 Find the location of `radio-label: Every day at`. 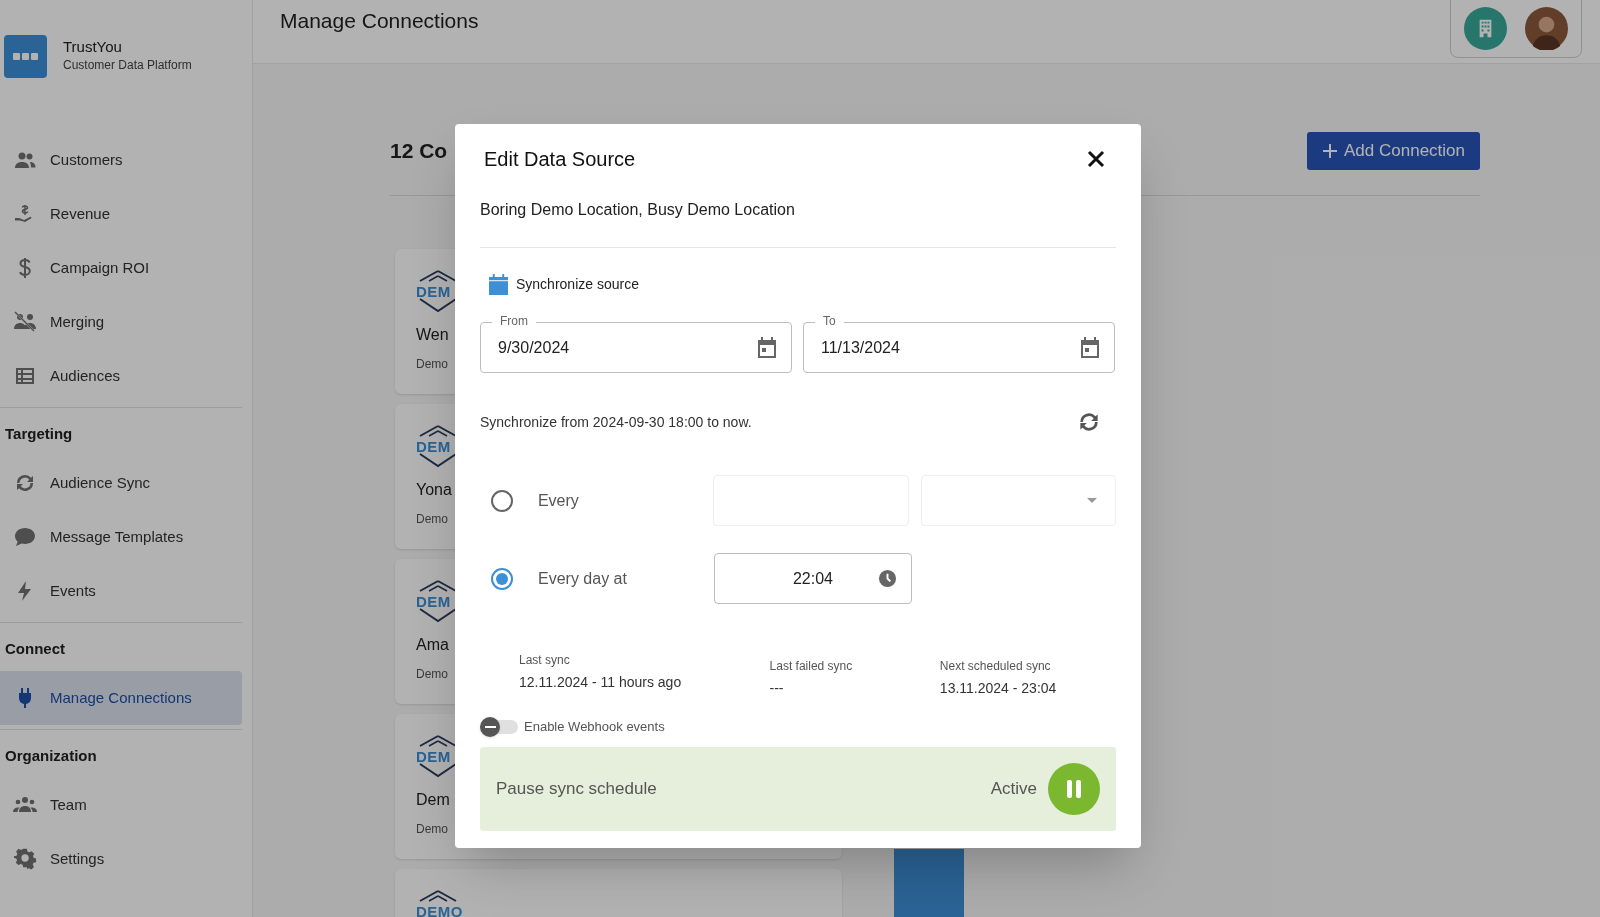

radio-label: Every day at is located at coordinates (582, 578).